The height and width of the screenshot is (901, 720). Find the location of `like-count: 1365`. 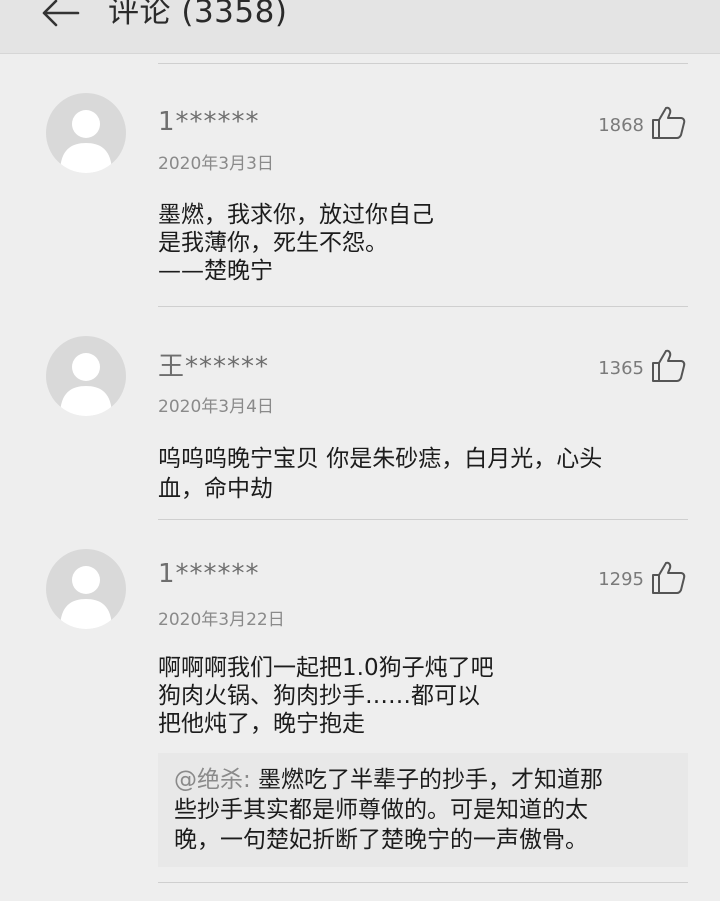

like-count: 1365 is located at coordinates (621, 368).